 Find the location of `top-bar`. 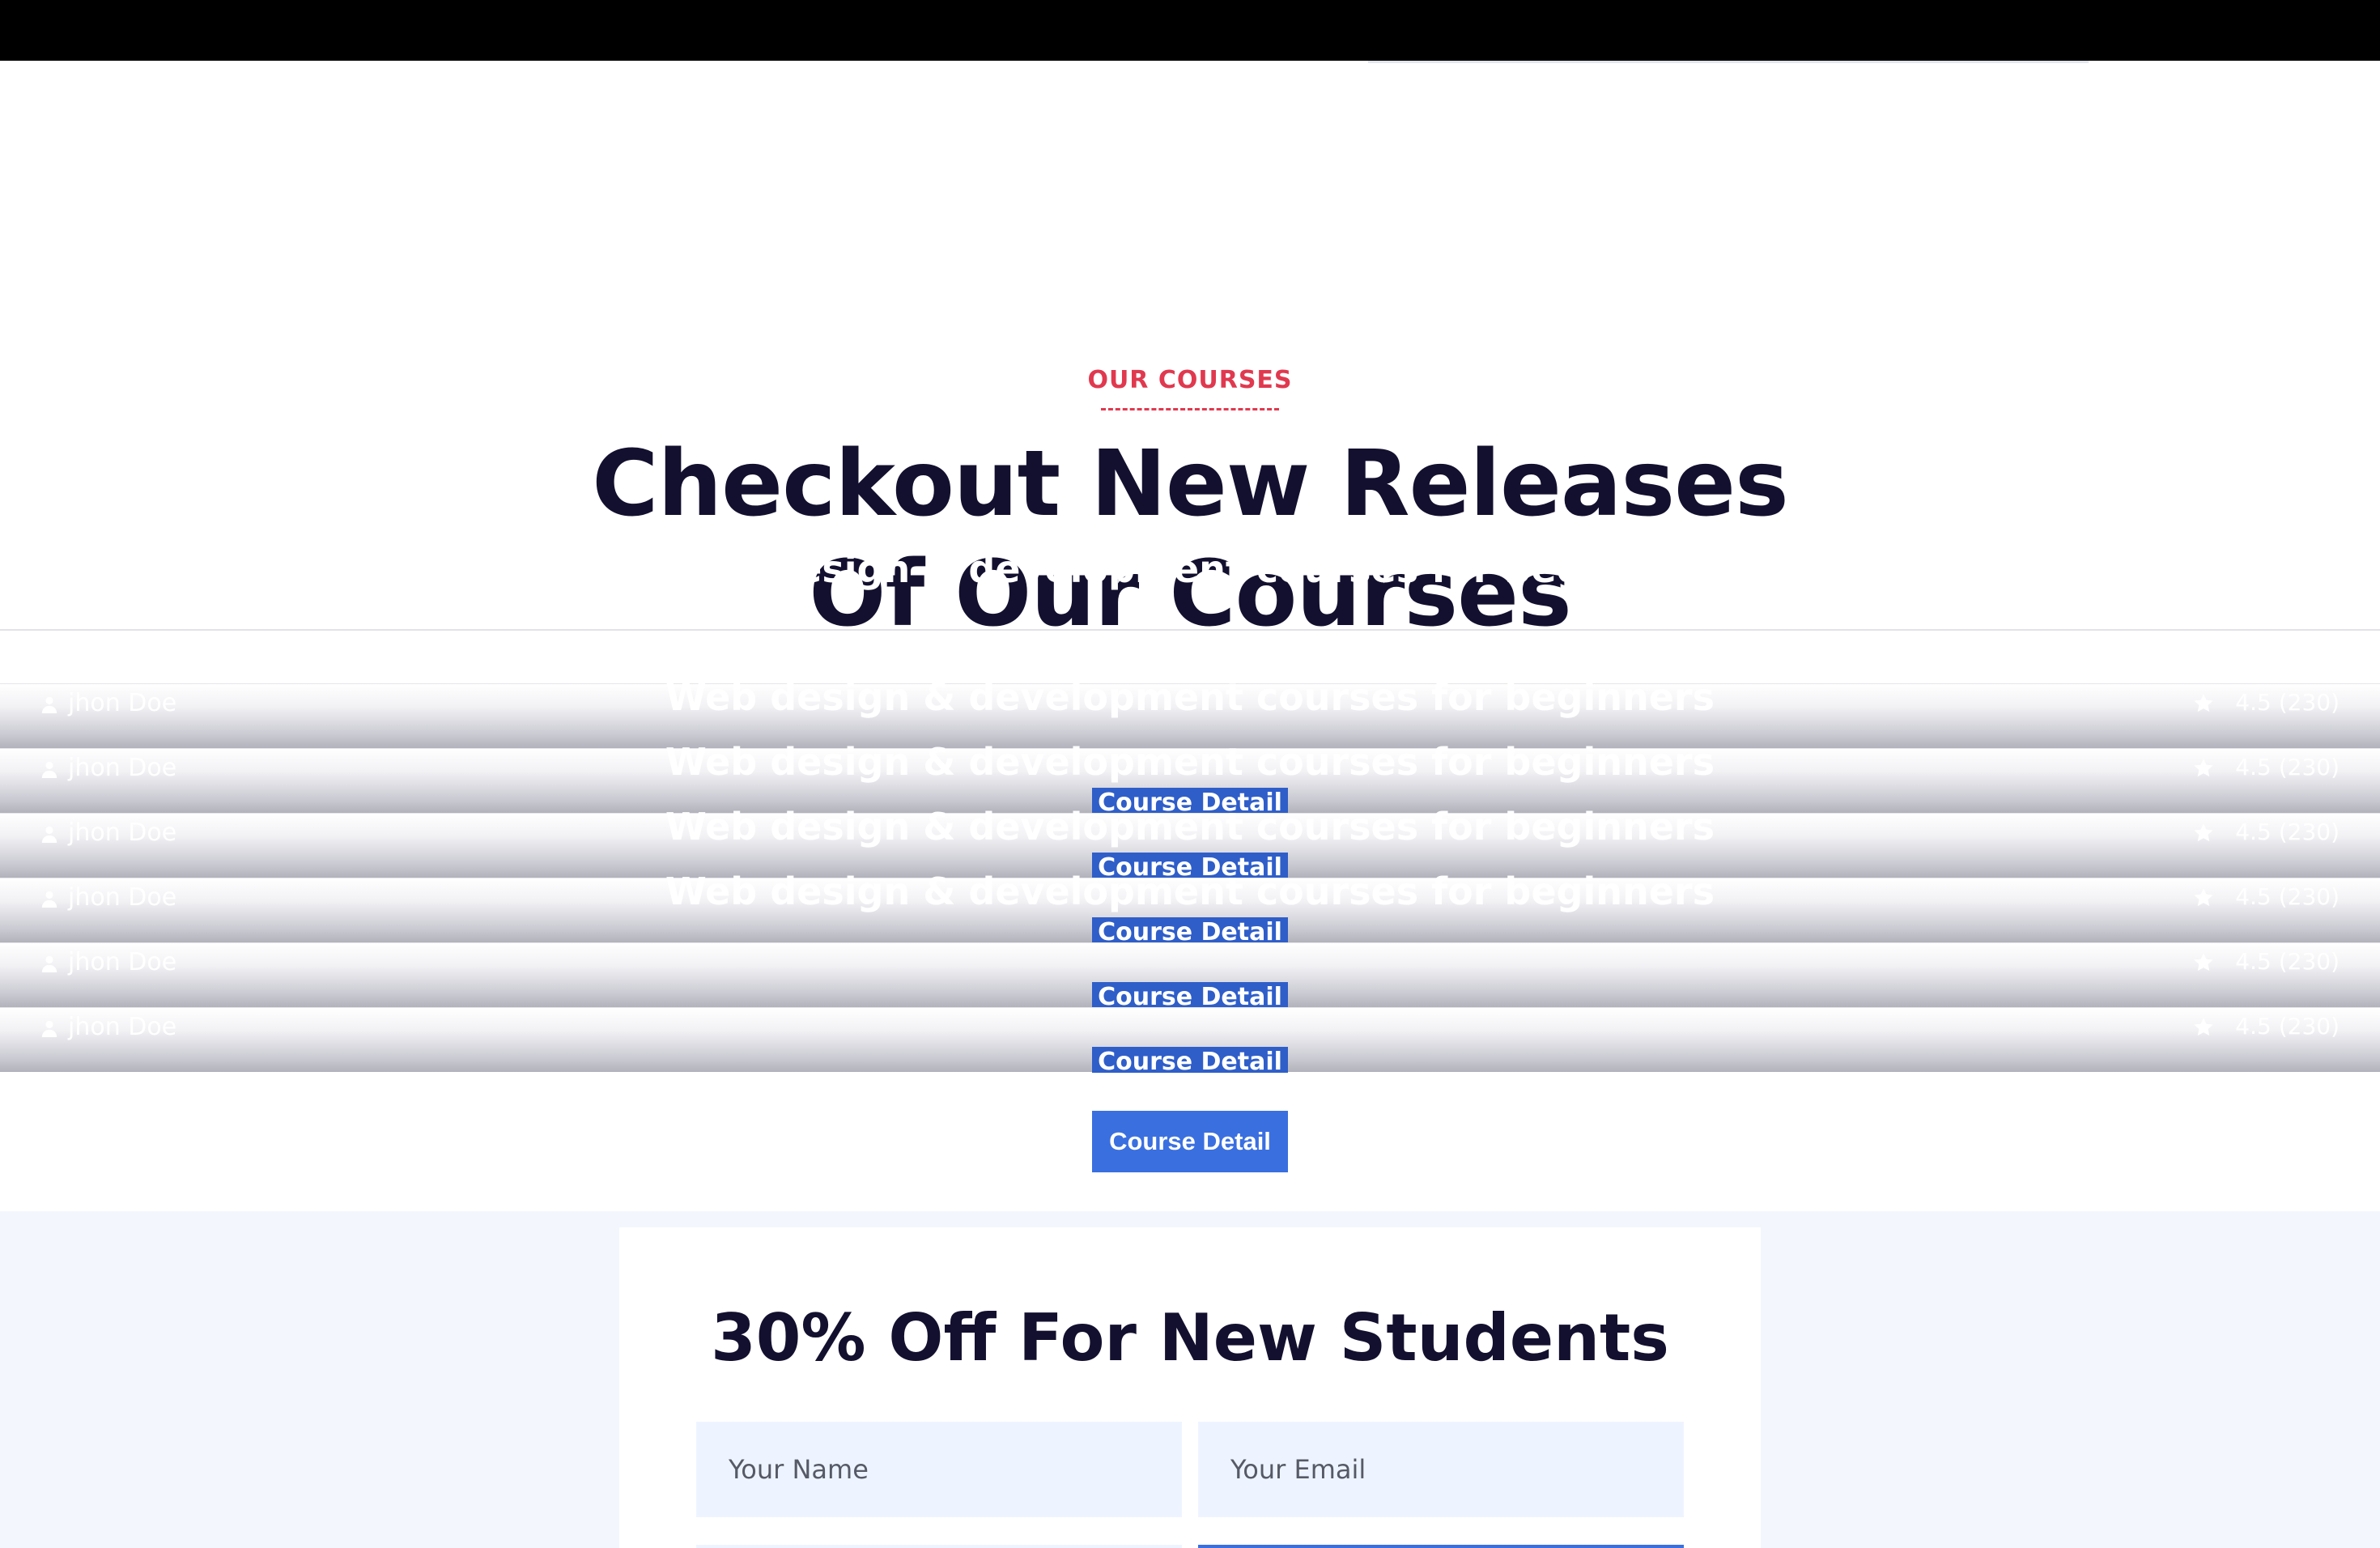

top-bar is located at coordinates (1190, 31).